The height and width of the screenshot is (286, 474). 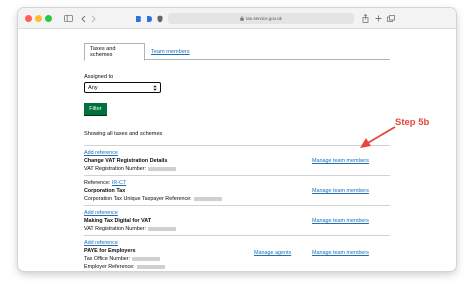 What do you see at coordinates (110, 251) in the screenshot?
I see `scheme-name: PAYE for Employers` at bounding box center [110, 251].